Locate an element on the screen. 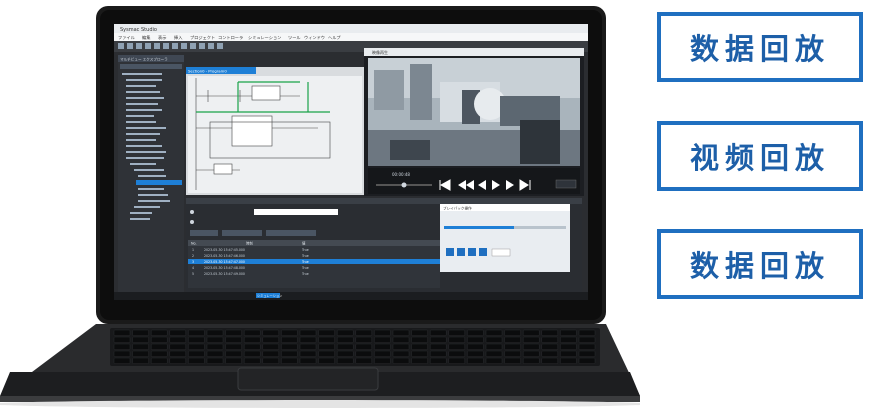  svg-text: 4 is located at coordinates (193, 268).